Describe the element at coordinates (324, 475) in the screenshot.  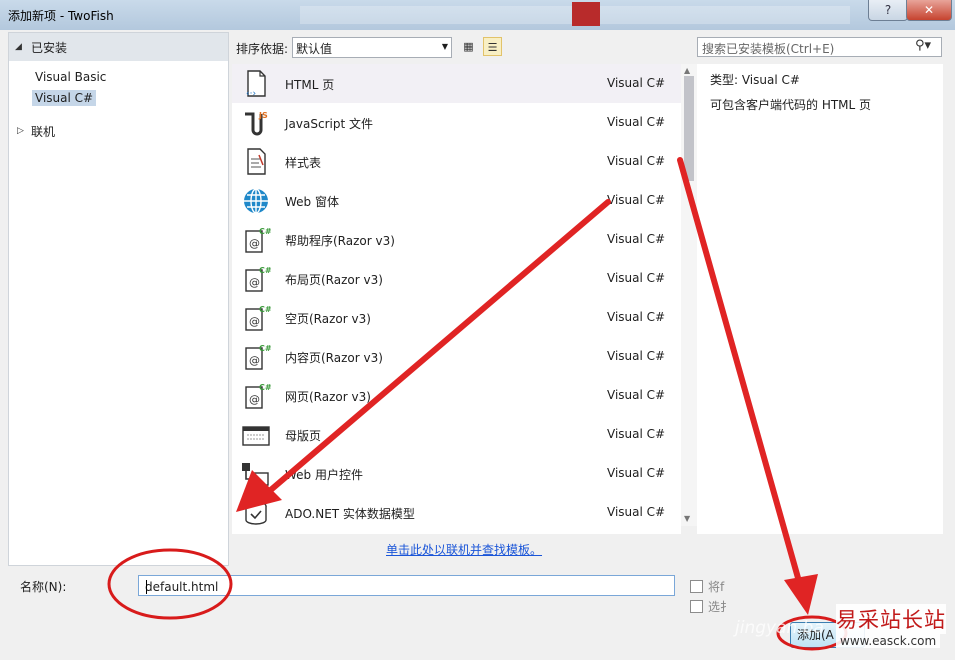
I see `template-name: Web 用户控件` at that location.